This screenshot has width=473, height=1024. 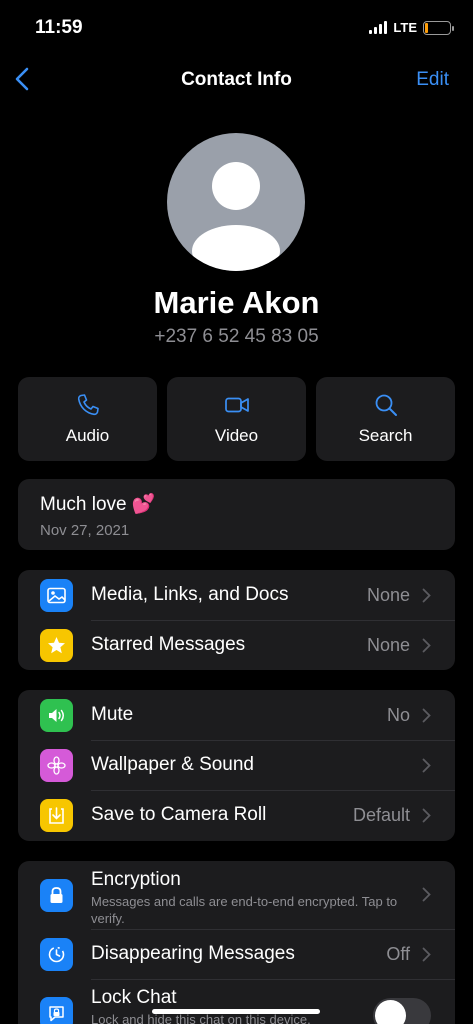 I want to click on row-label: Mute, so click(x=112, y=714).